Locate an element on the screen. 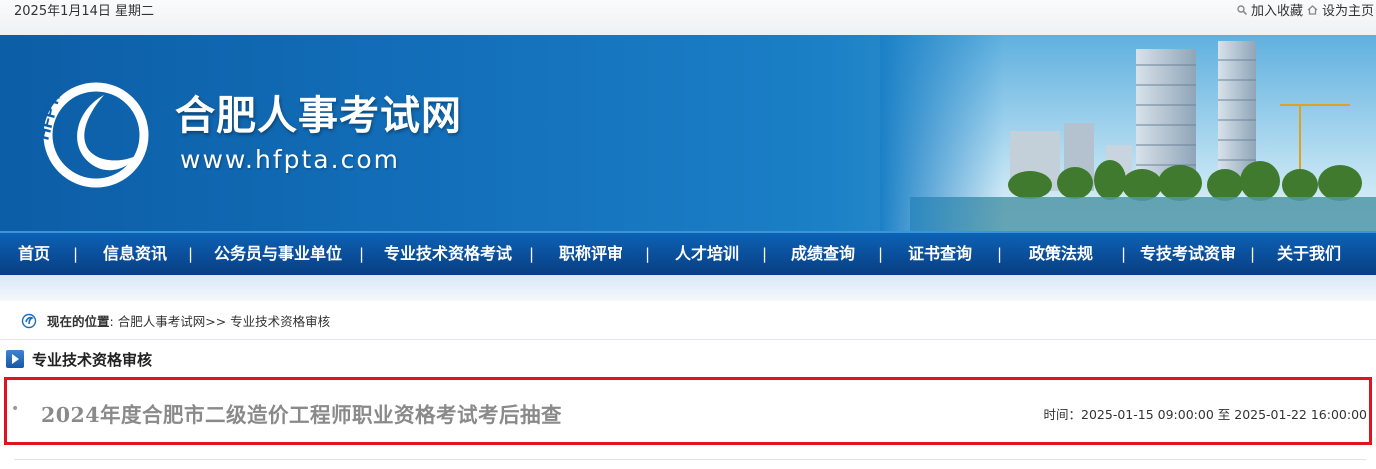 The height and width of the screenshot is (469, 1376). nav-item-title-review: 职称评审 is located at coordinates (591, 254).